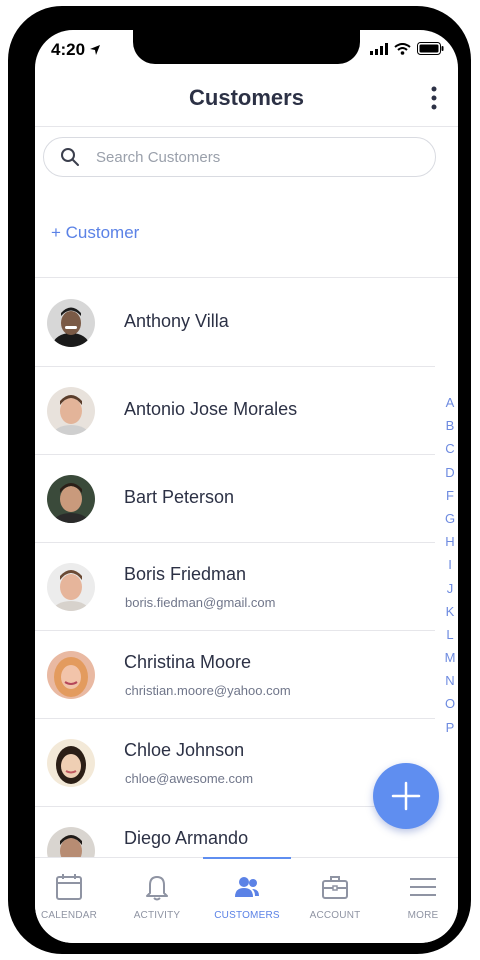  Describe the element at coordinates (449, 707) in the screenshot. I see `index-letter: O` at that location.